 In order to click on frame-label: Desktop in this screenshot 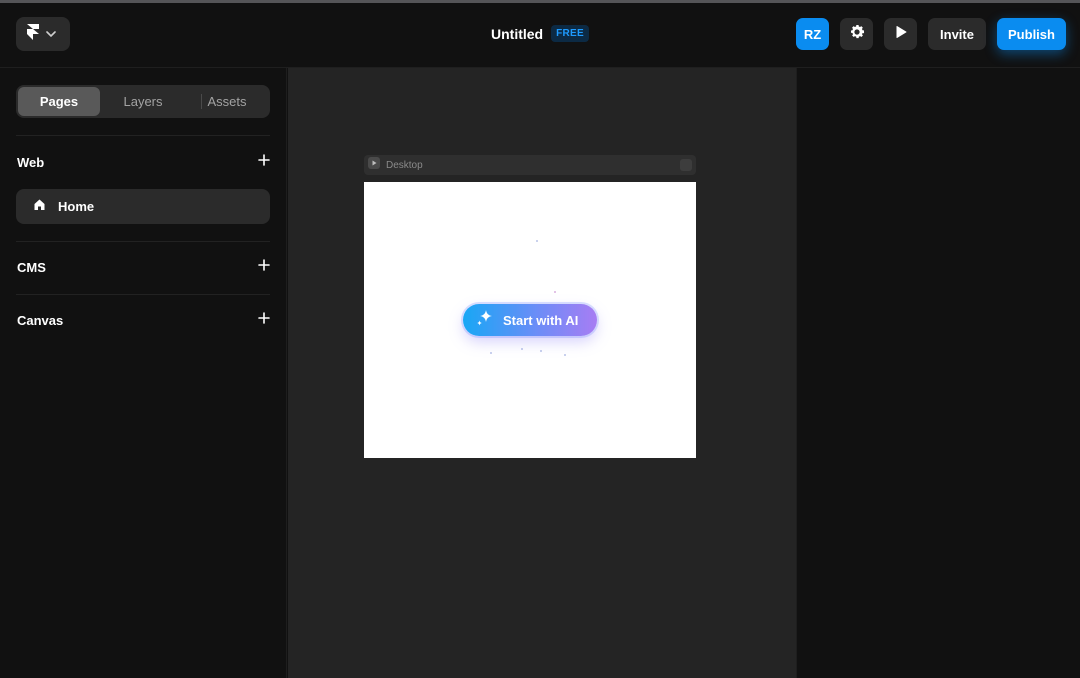, I will do `click(404, 165)`.